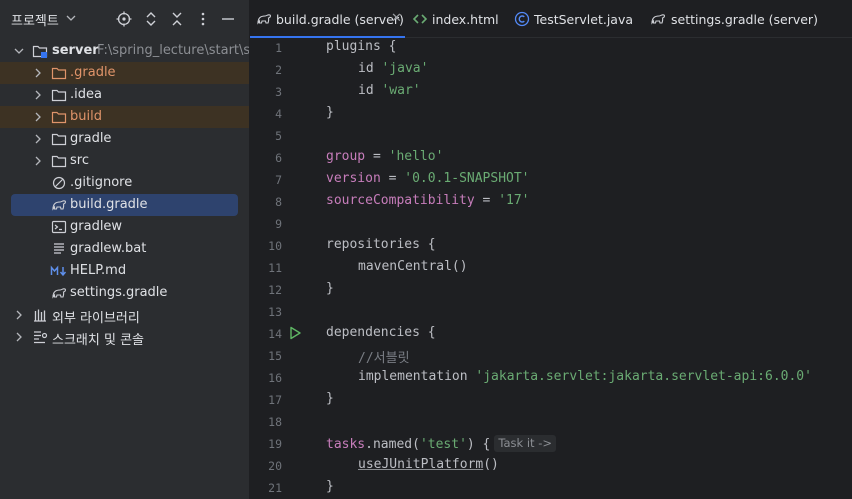  Describe the element at coordinates (124, 271) in the screenshot. I see `tree-item-help-md: HELP.md` at that location.